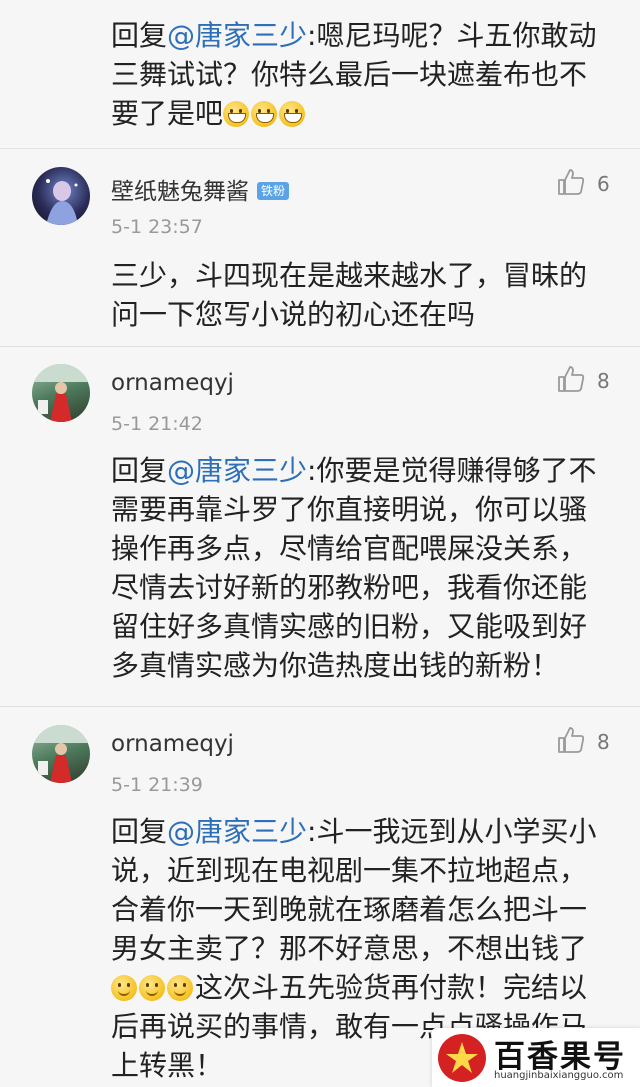 This screenshot has width=640, height=1087. Describe the element at coordinates (536, 1057) in the screenshot. I see `watermark-badge: 百香果号 huangjinbaixiangguo.com` at that location.